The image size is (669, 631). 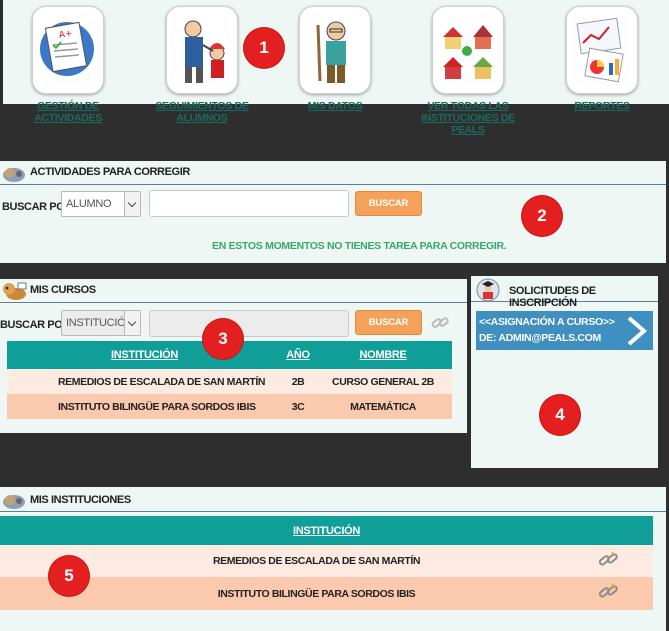 I want to click on institutions-header: MIS INSTITUCIONES, so click(x=333, y=499).